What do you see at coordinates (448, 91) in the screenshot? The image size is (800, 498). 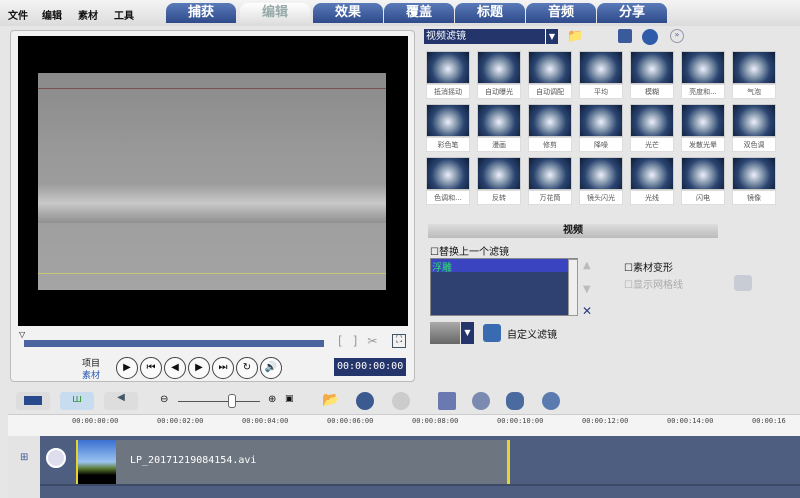 I see `filter-label: 抵消摇动` at bounding box center [448, 91].